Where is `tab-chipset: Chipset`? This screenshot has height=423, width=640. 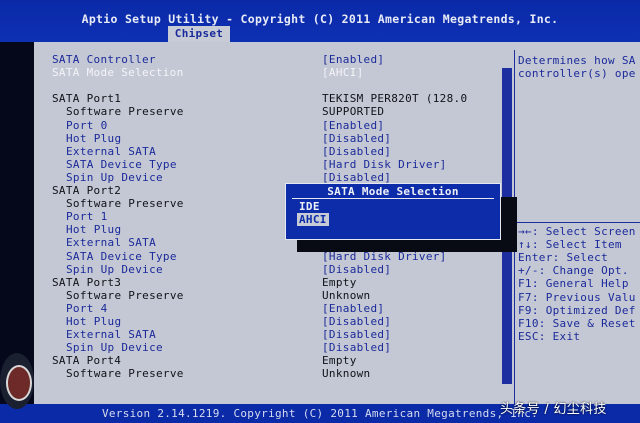 tab-chipset: Chipset is located at coordinates (199, 34).